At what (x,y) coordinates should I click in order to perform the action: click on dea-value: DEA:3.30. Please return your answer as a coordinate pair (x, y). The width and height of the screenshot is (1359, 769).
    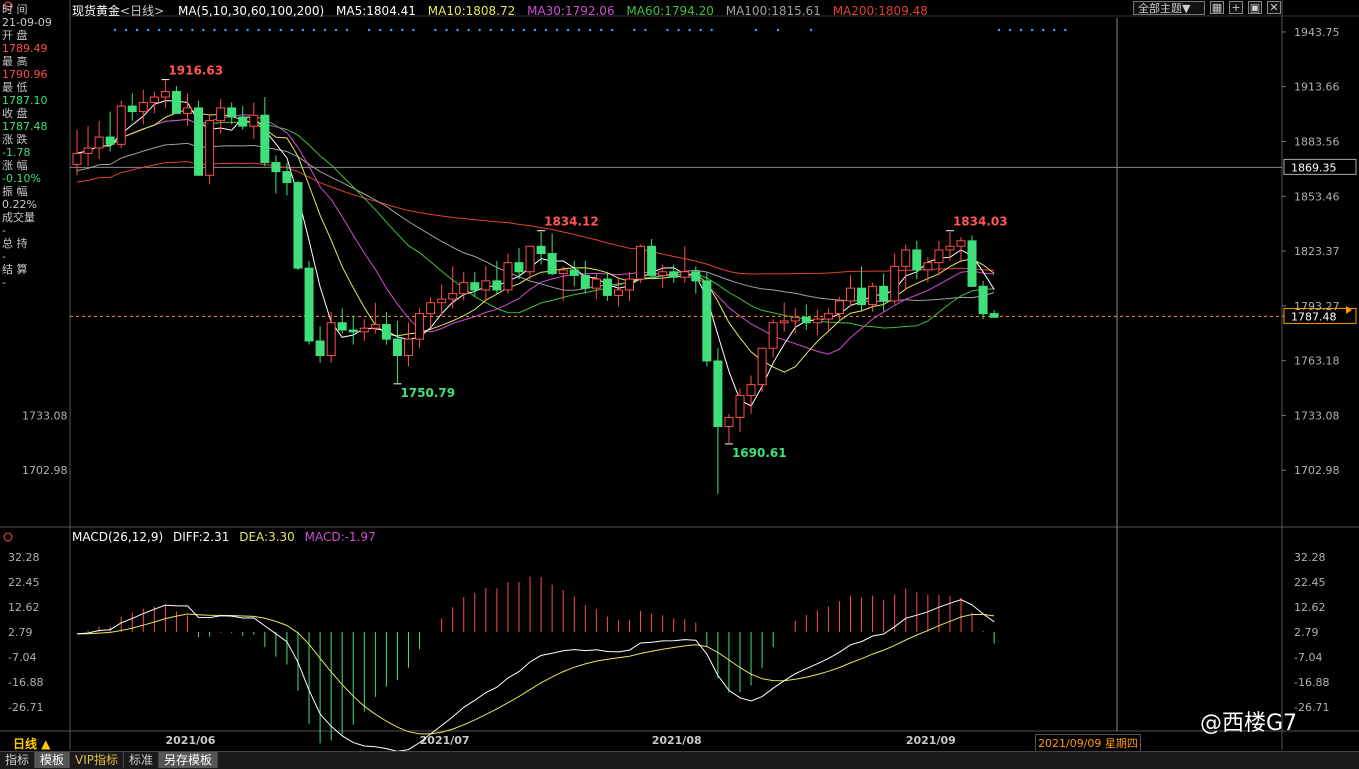
    Looking at the image, I should click on (267, 537).